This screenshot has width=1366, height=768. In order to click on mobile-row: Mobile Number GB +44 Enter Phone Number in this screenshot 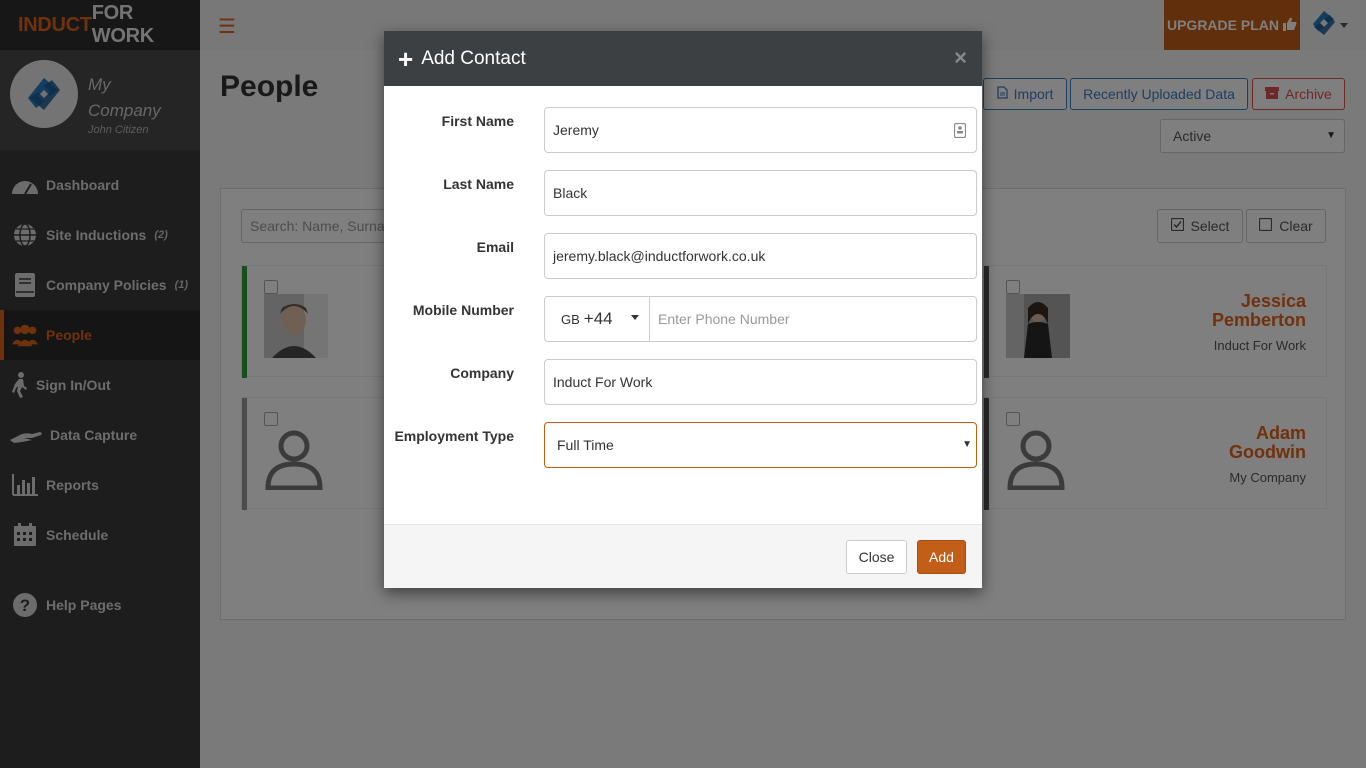, I will do `click(683, 319)`.